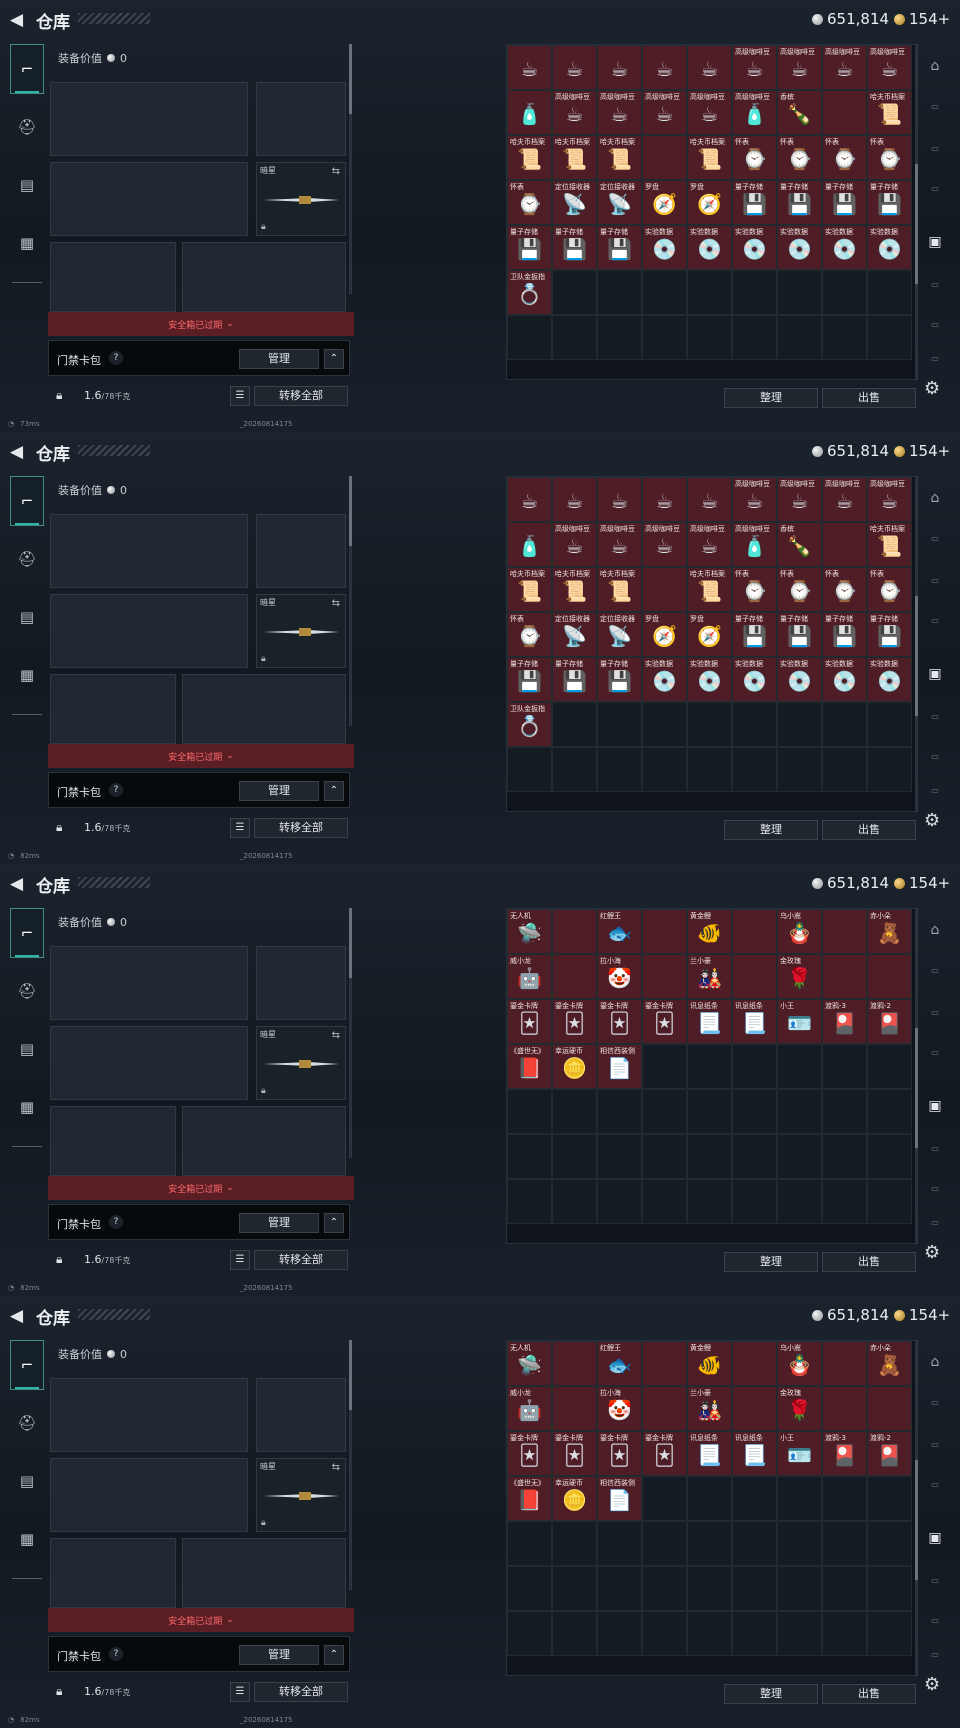 This screenshot has height=1728, width=960. What do you see at coordinates (113, 277) in the screenshot?
I see `helmet-slot` at bounding box center [113, 277].